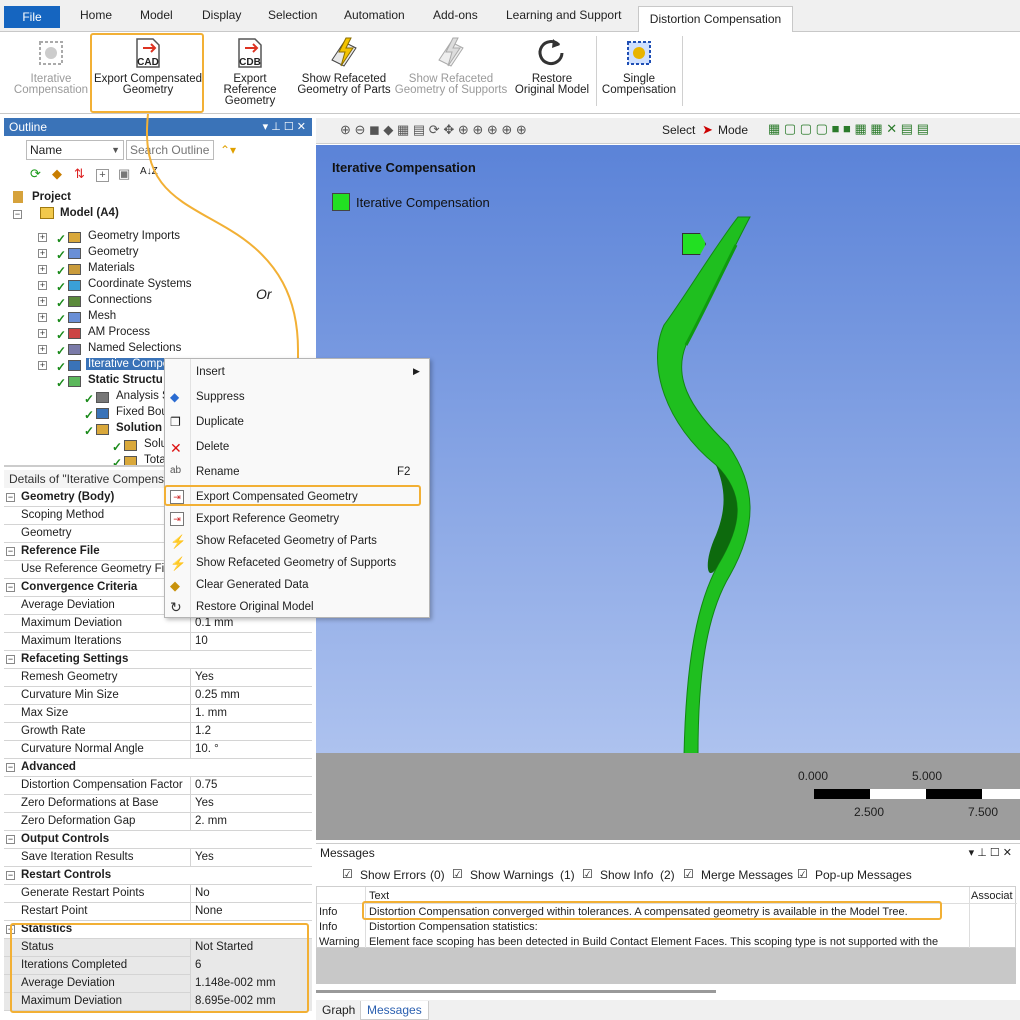  I want to click on show-warnings-checkbox: ☑, so click(457, 874).